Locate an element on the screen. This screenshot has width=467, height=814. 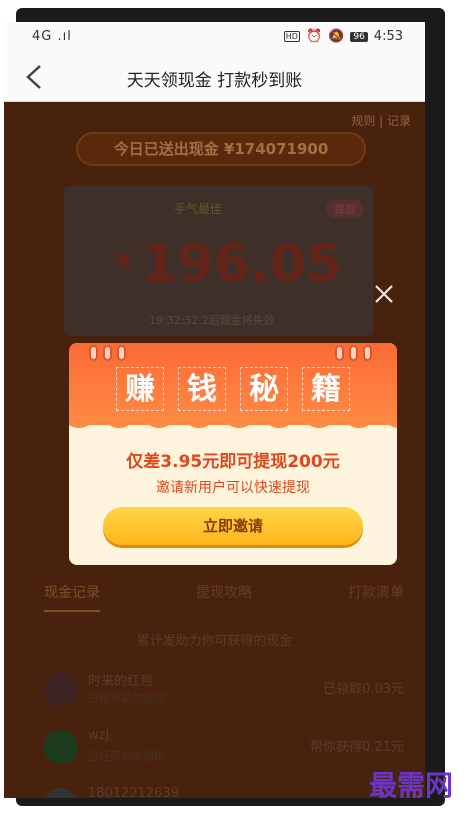
title-char: 籍 is located at coordinates (326, 389).